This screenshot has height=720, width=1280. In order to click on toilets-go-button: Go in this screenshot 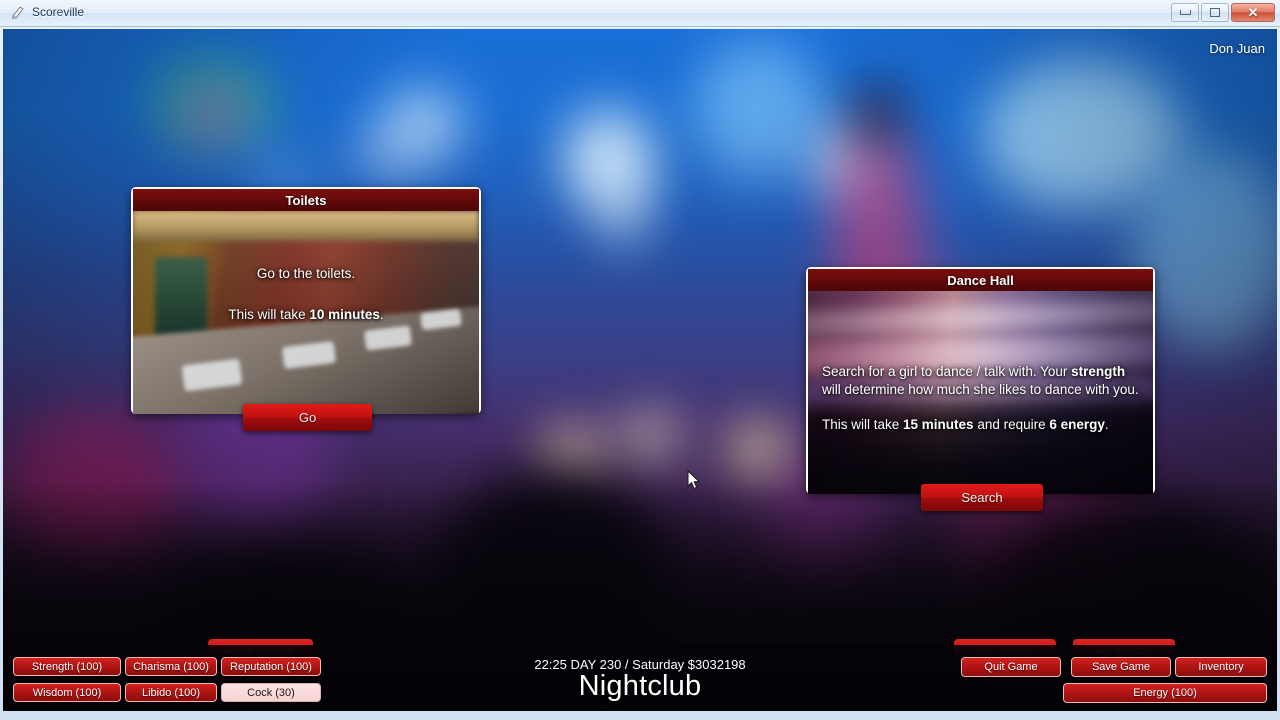, I will do `click(307, 417)`.